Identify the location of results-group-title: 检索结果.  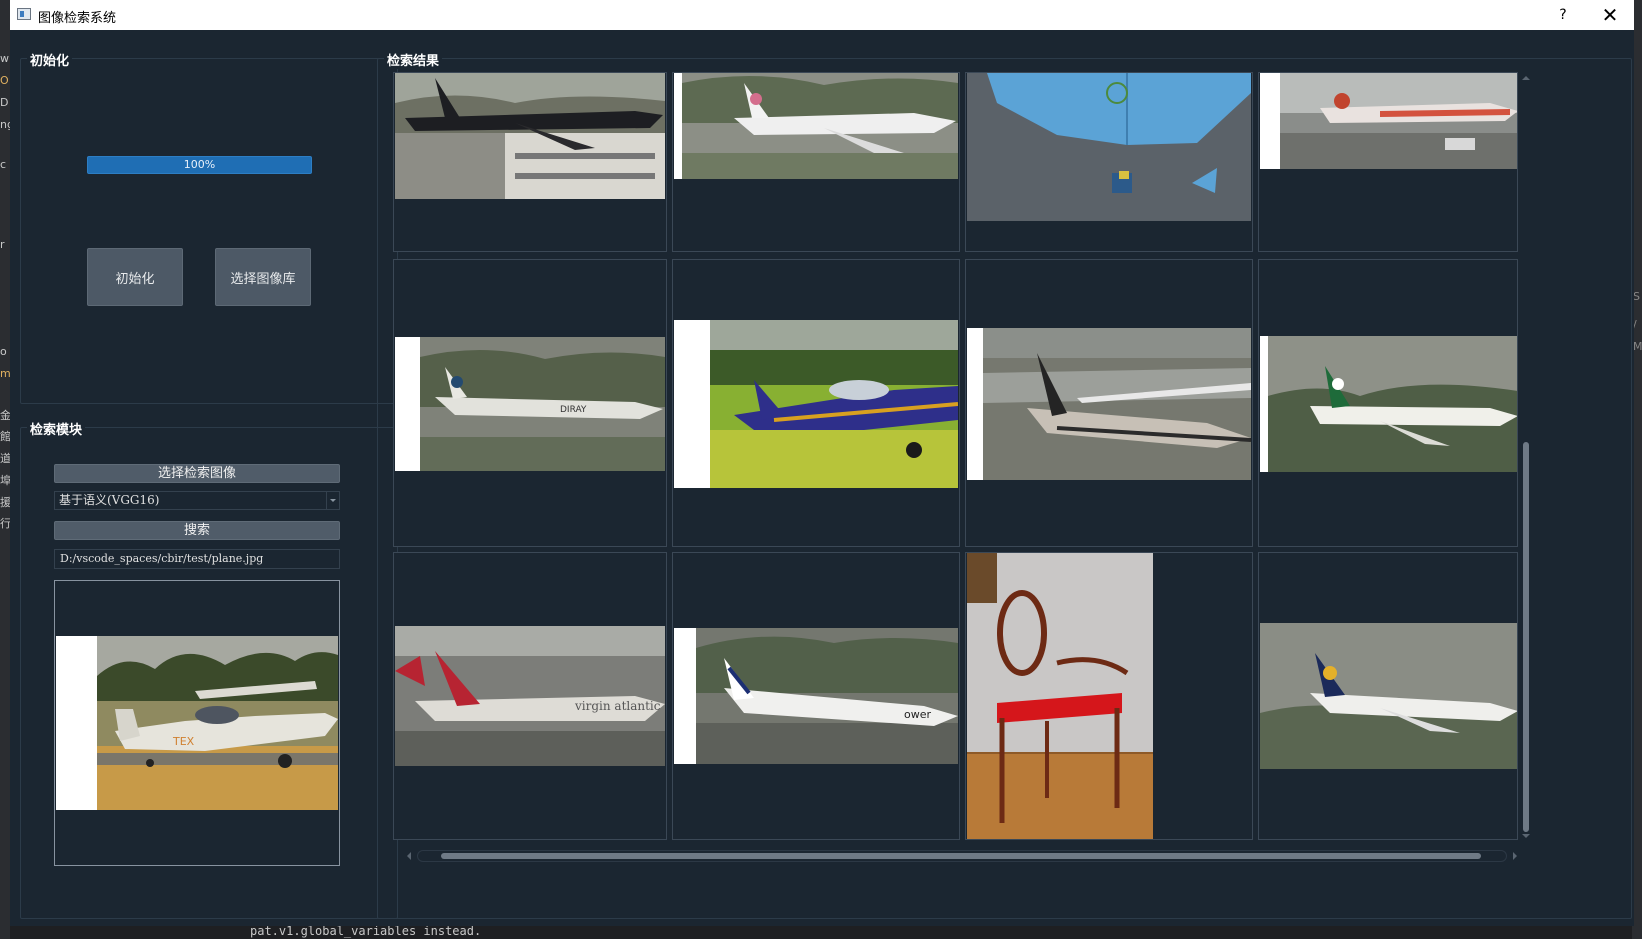
(413, 59).